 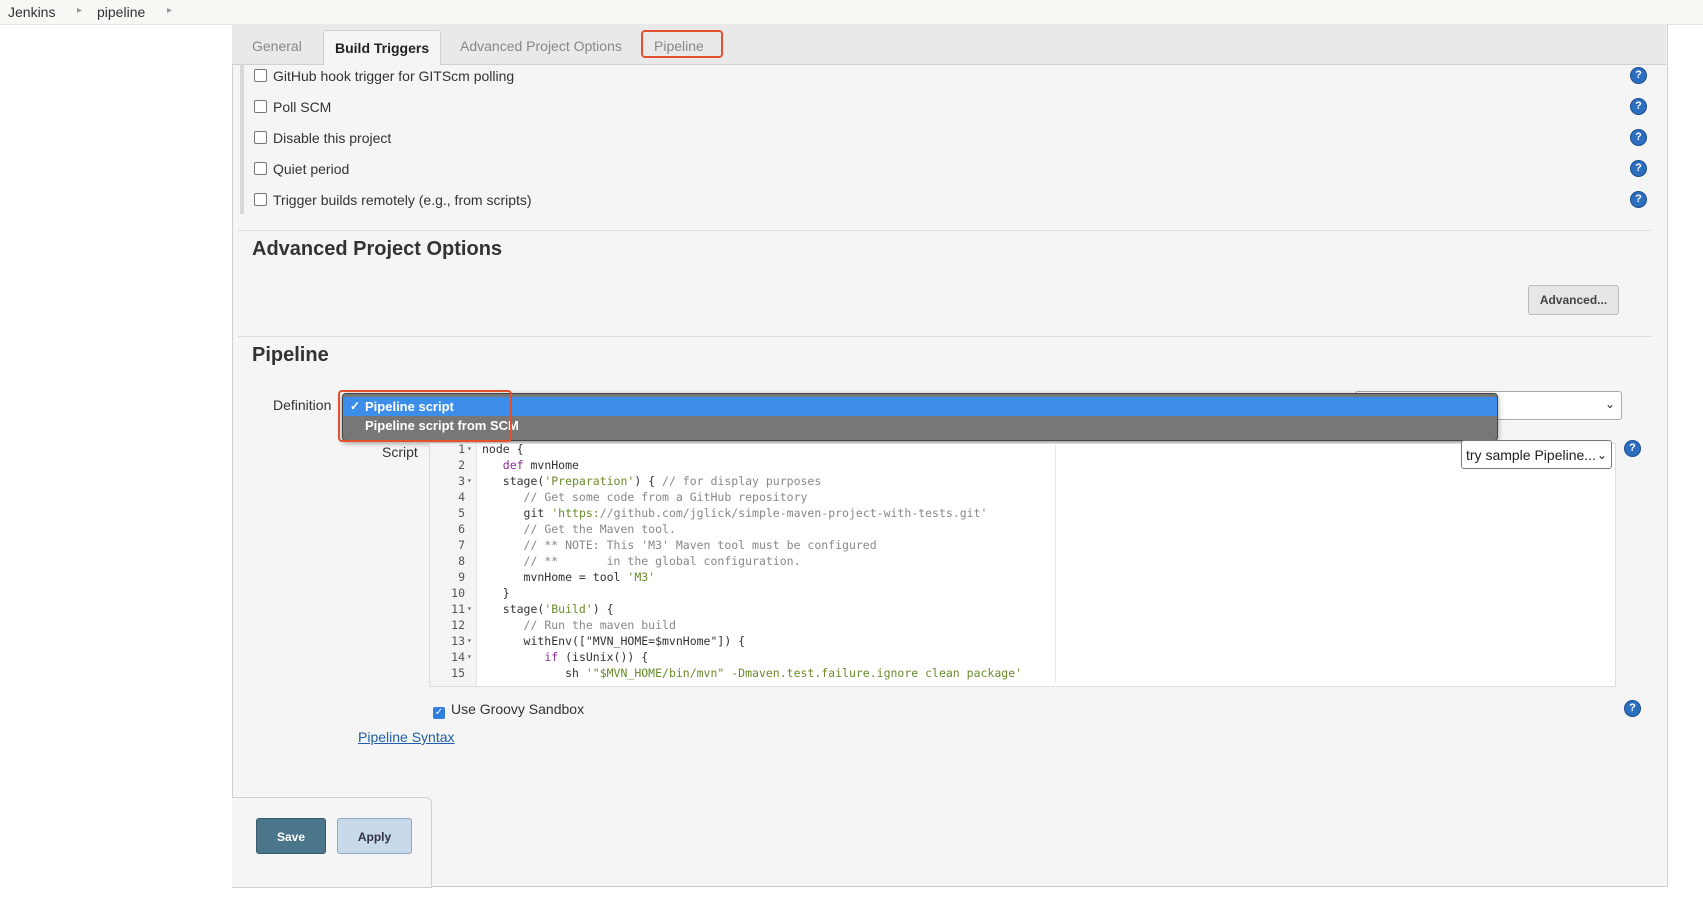 I want to click on trigger-disable-project: Disable this project, so click(x=322, y=138).